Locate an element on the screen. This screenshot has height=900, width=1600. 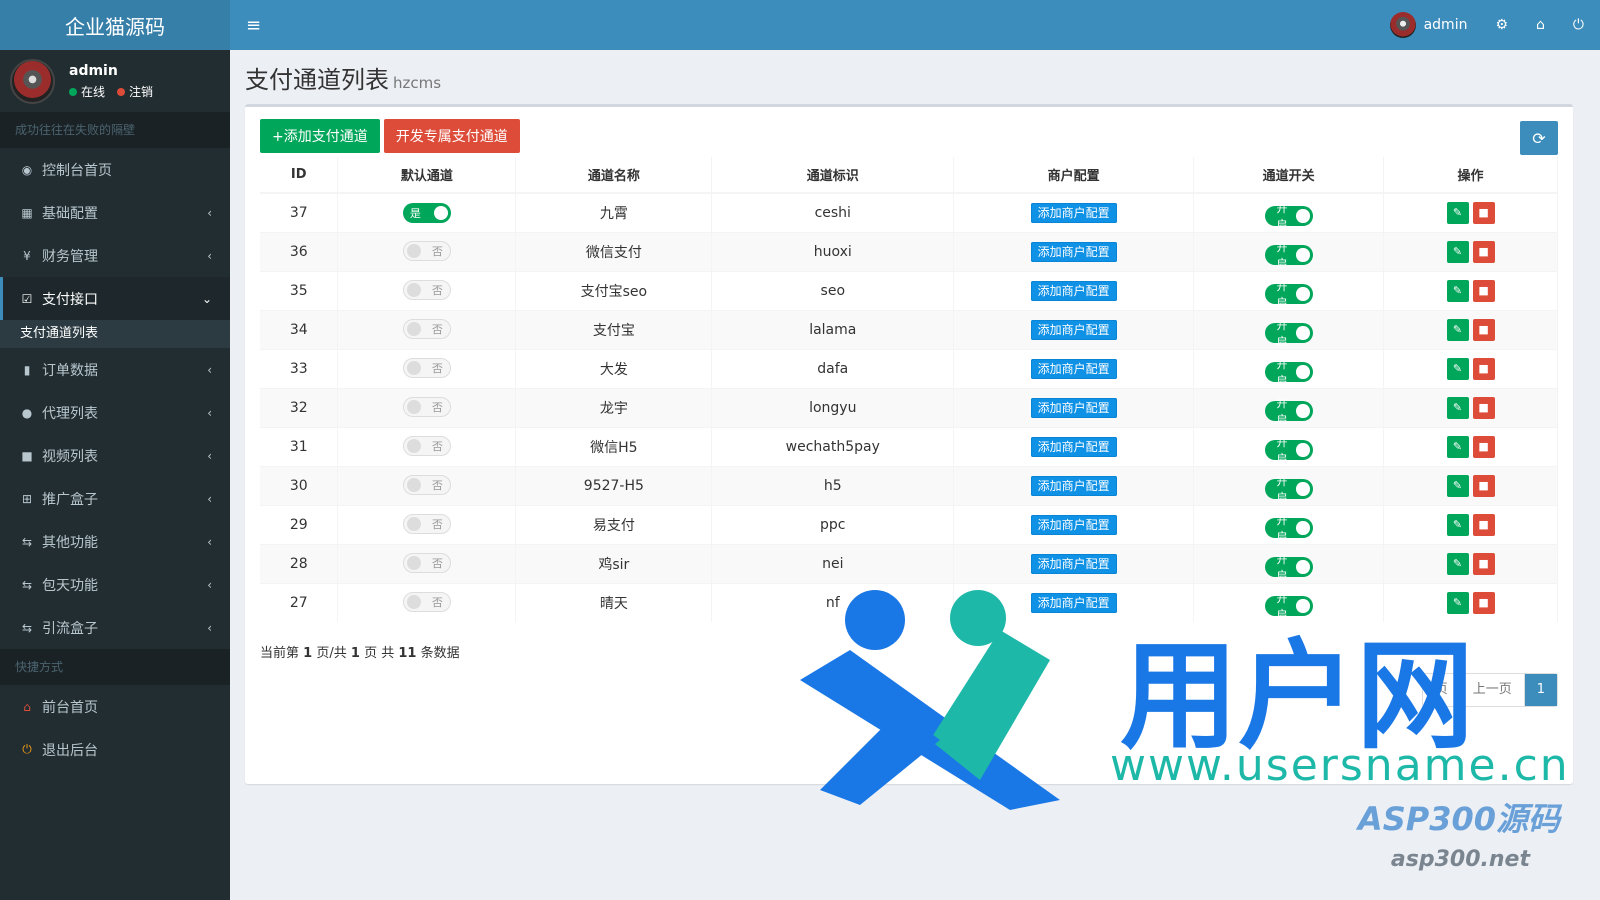
default-channel-toggle: 是 is located at coordinates (426, 212).